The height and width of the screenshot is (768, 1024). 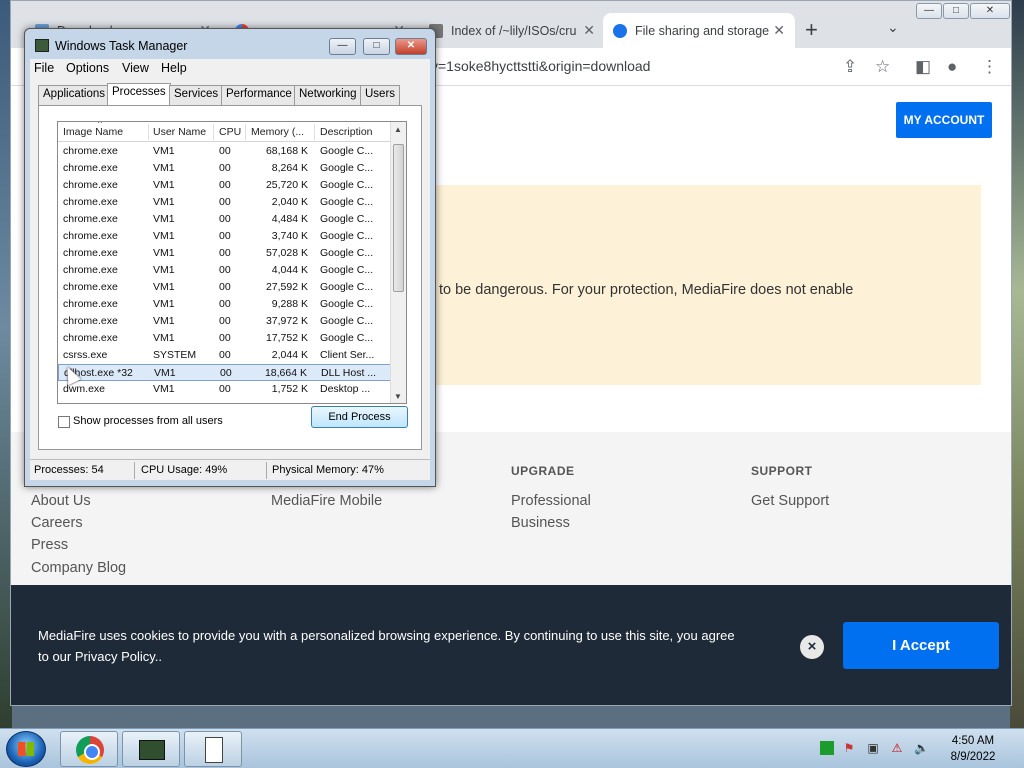 What do you see at coordinates (87, 68) in the screenshot?
I see `menu-options: Options` at bounding box center [87, 68].